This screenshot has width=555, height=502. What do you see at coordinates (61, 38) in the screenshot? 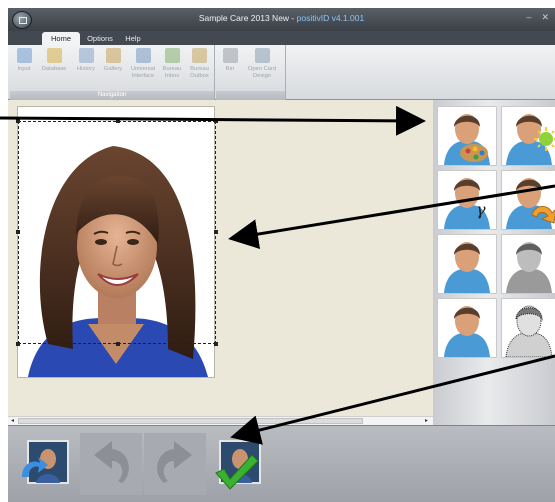
I see `tab-home: Home` at bounding box center [61, 38].